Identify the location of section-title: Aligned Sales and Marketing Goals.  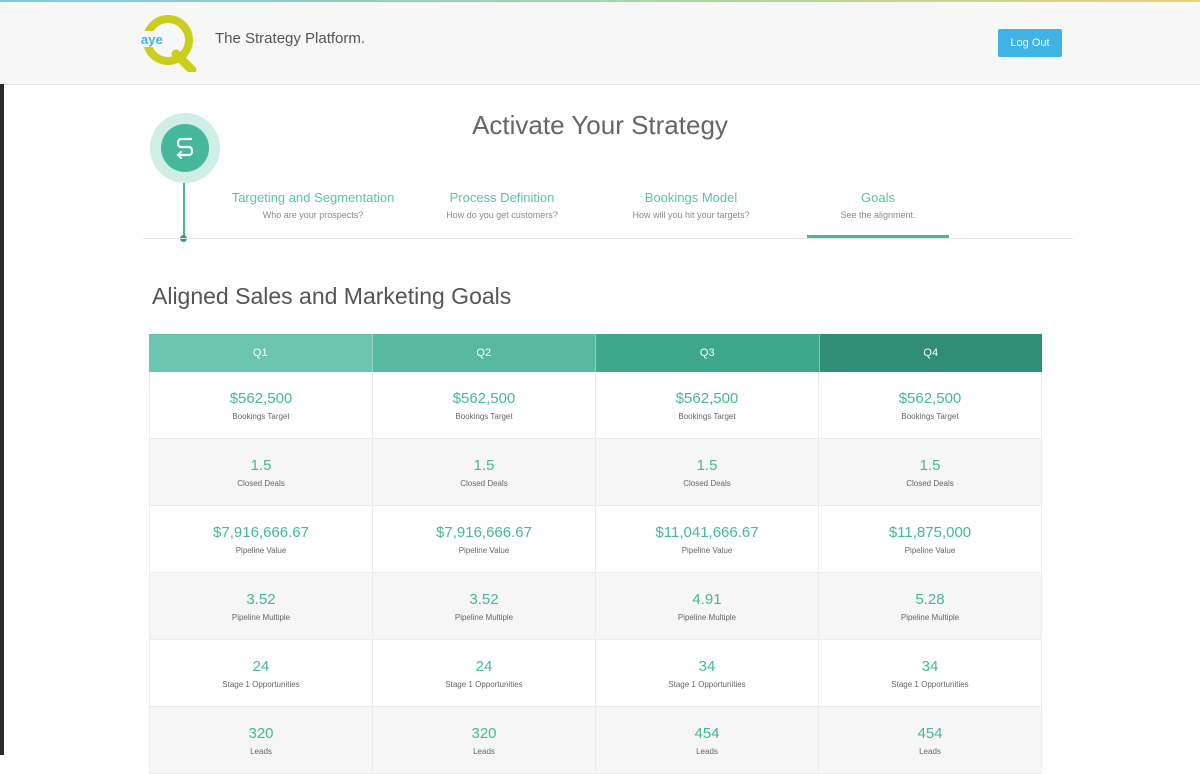
(332, 296).